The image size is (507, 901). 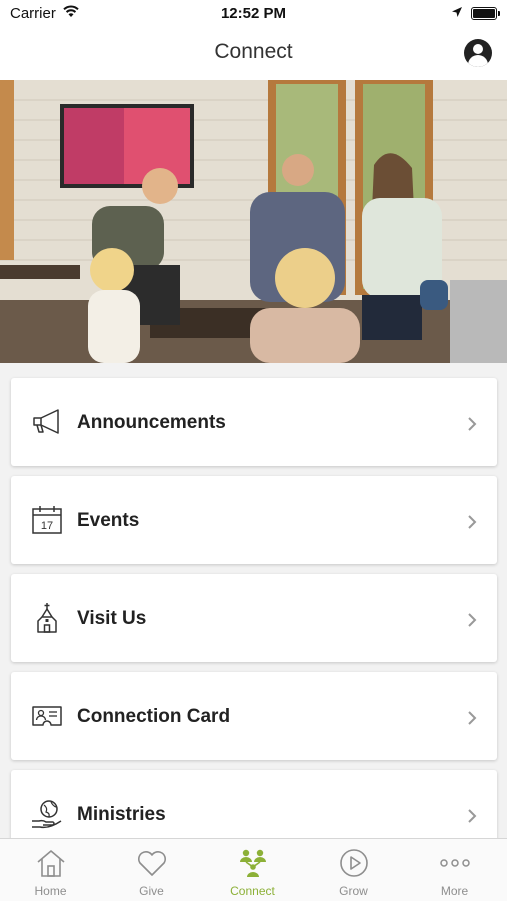 What do you see at coordinates (50, 891) in the screenshot?
I see `tab-label: Home` at bounding box center [50, 891].